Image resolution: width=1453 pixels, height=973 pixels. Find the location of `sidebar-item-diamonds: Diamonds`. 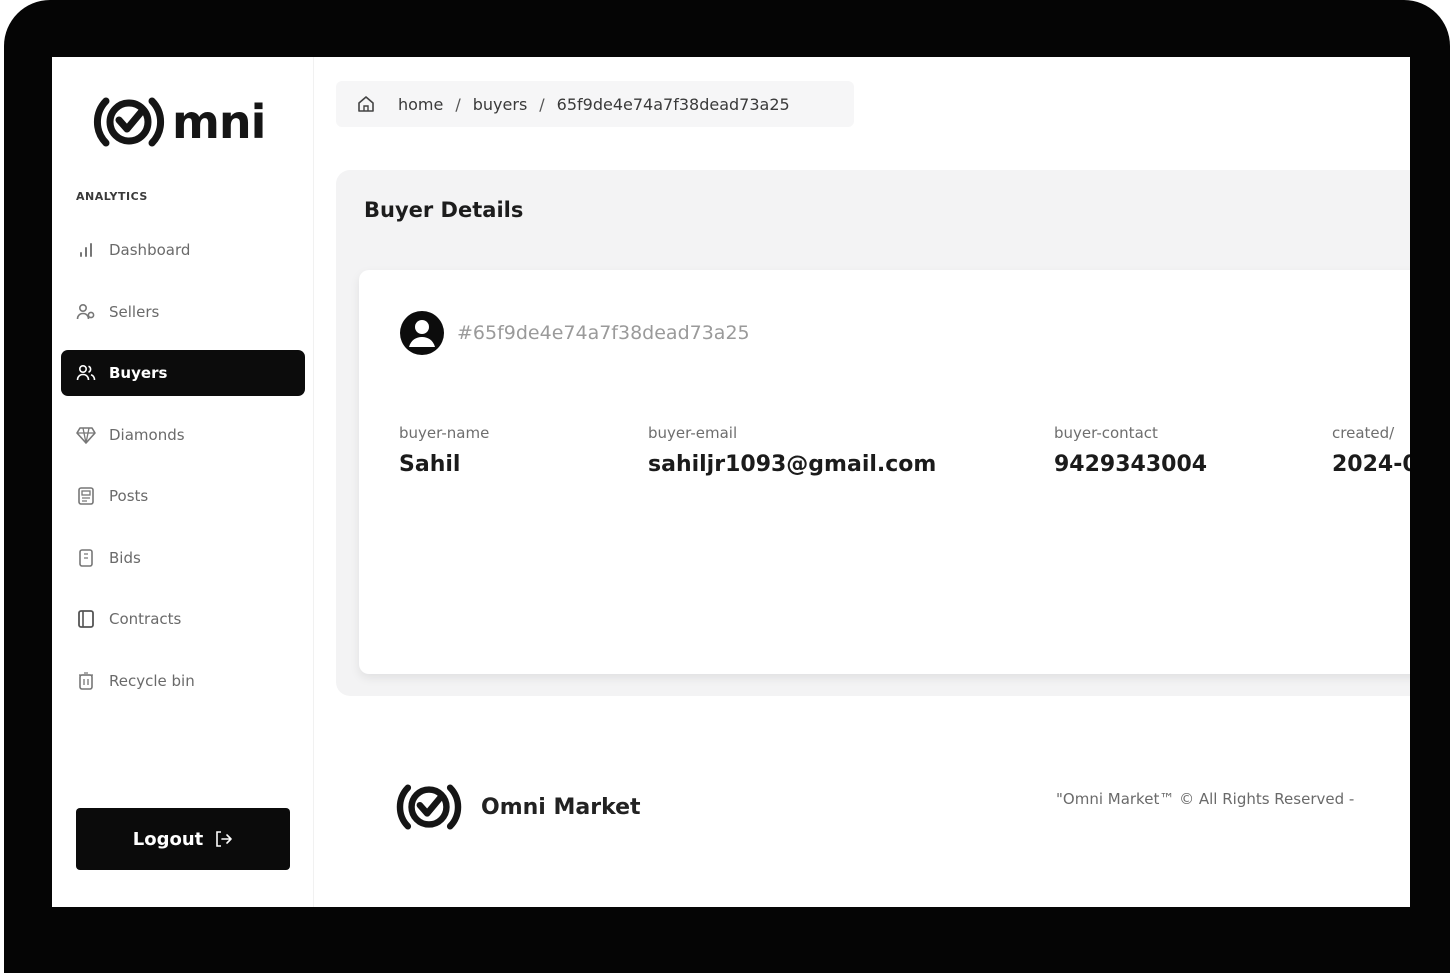

sidebar-item-diamonds: Diamonds is located at coordinates (183, 435).